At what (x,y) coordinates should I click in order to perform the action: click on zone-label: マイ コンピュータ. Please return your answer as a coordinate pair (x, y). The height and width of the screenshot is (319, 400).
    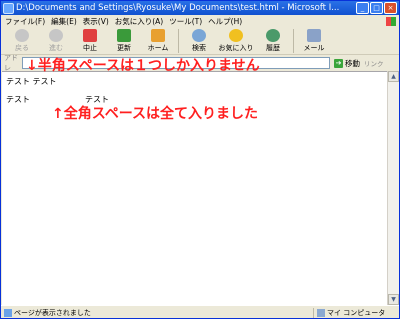
    Looking at the image, I should click on (356, 312).